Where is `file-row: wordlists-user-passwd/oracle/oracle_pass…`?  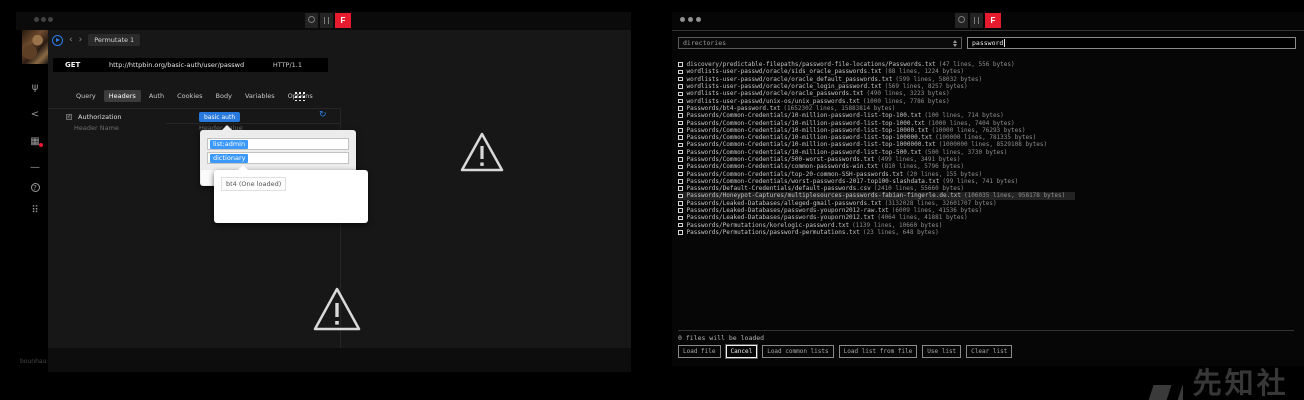 file-row: wordlists-user-passwd/oracle/oracle_pass… is located at coordinates (819, 93).